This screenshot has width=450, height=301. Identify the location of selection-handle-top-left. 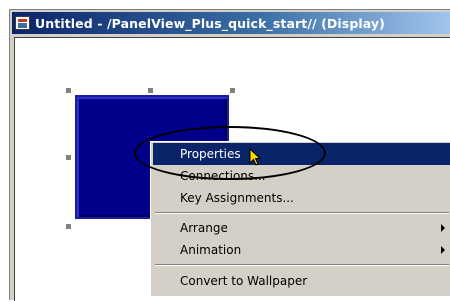
(68, 90).